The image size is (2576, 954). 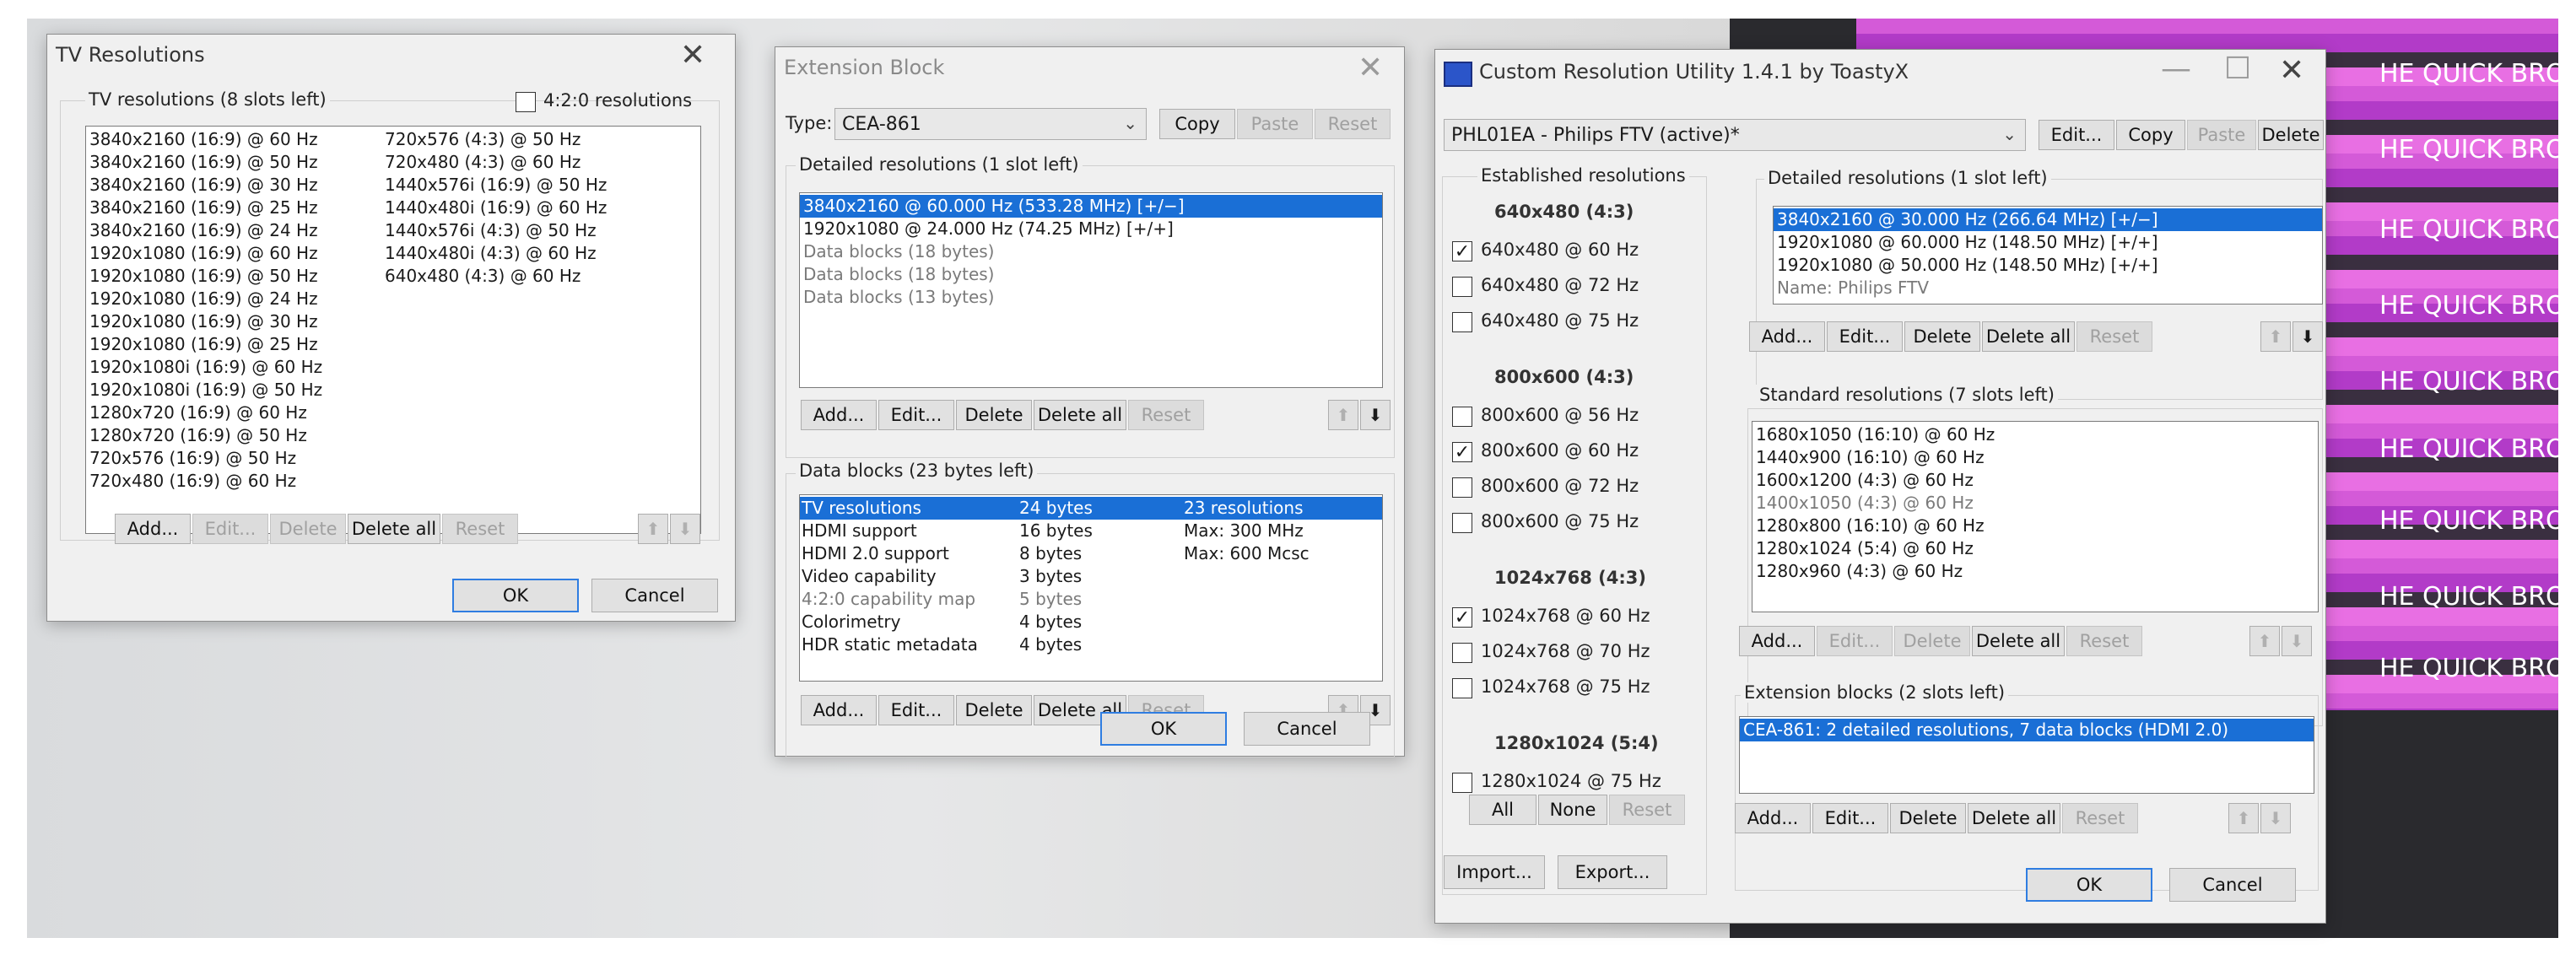 I want to click on detailed-resolution-item: 1920x1080 @ 24.000 Hz (74.25 MHz) [+/+], so click(x=1091, y=229).